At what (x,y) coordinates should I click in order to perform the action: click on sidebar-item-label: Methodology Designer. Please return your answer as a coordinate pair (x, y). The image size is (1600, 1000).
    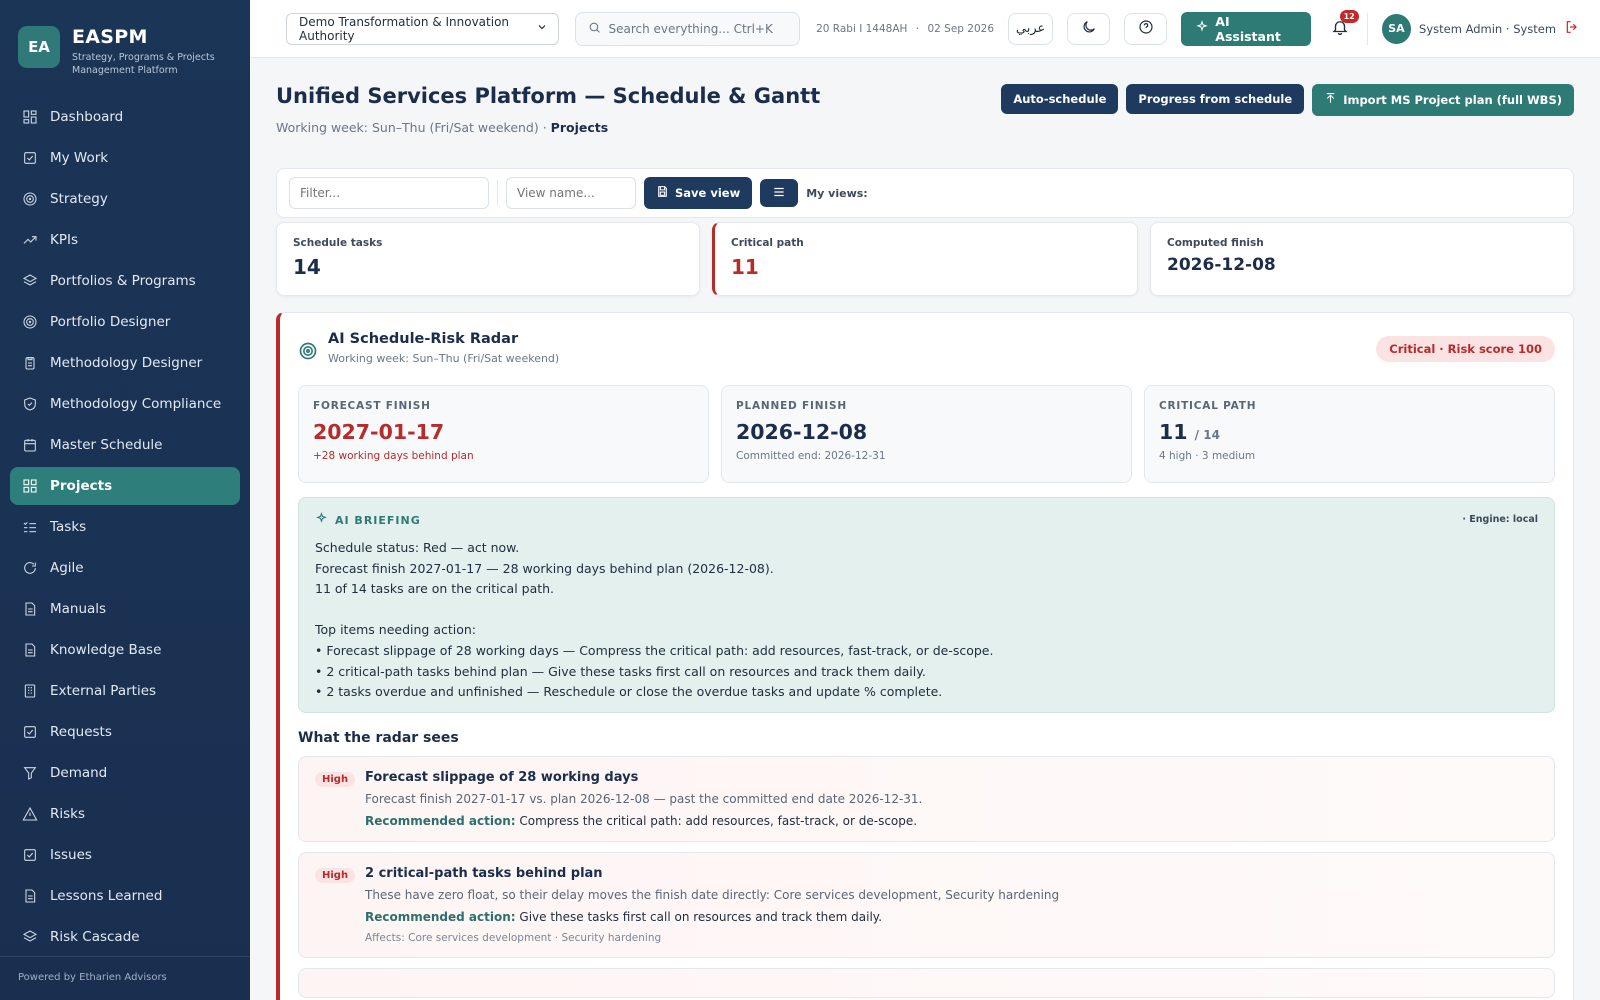
    Looking at the image, I should click on (126, 363).